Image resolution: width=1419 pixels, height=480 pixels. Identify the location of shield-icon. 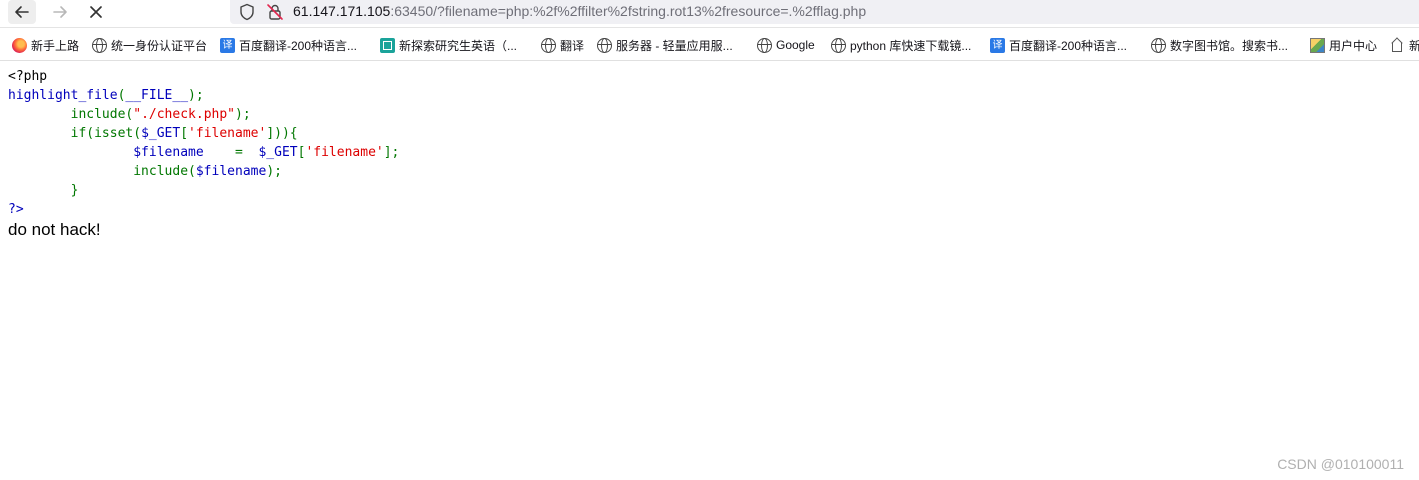
(247, 12).